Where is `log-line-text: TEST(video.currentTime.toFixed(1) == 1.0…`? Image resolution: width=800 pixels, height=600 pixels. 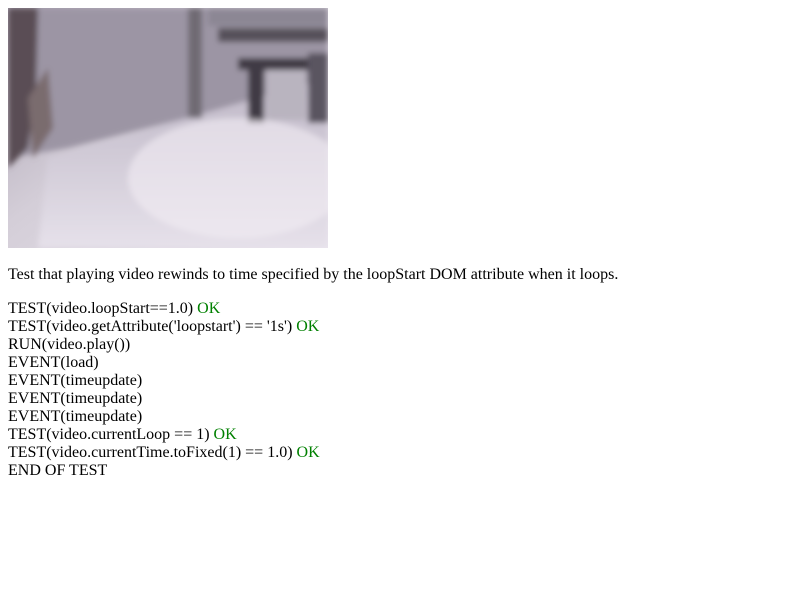 log-line-text: TEST(video.currentTime.toFixed(1) == 1.0… is located at coordinates (150, 452).